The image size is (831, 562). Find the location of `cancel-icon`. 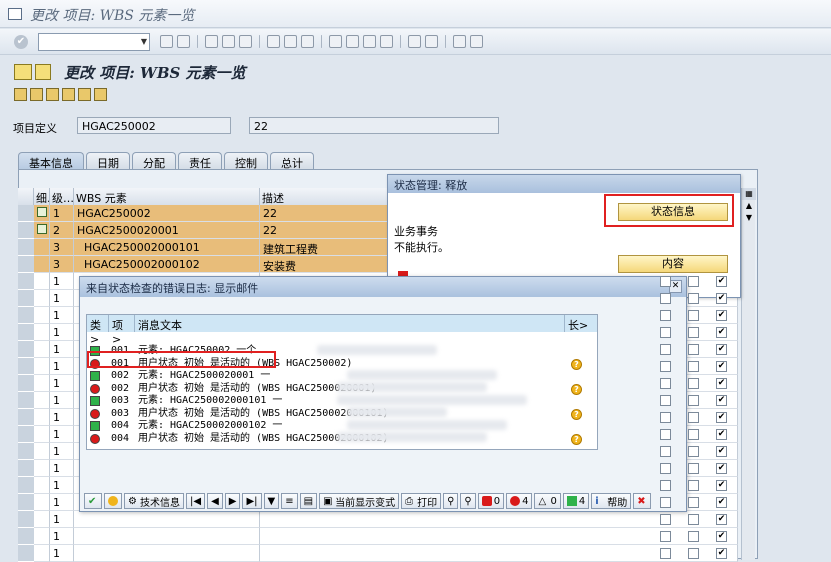

cancel-icon is located at coordinates (228, 41).